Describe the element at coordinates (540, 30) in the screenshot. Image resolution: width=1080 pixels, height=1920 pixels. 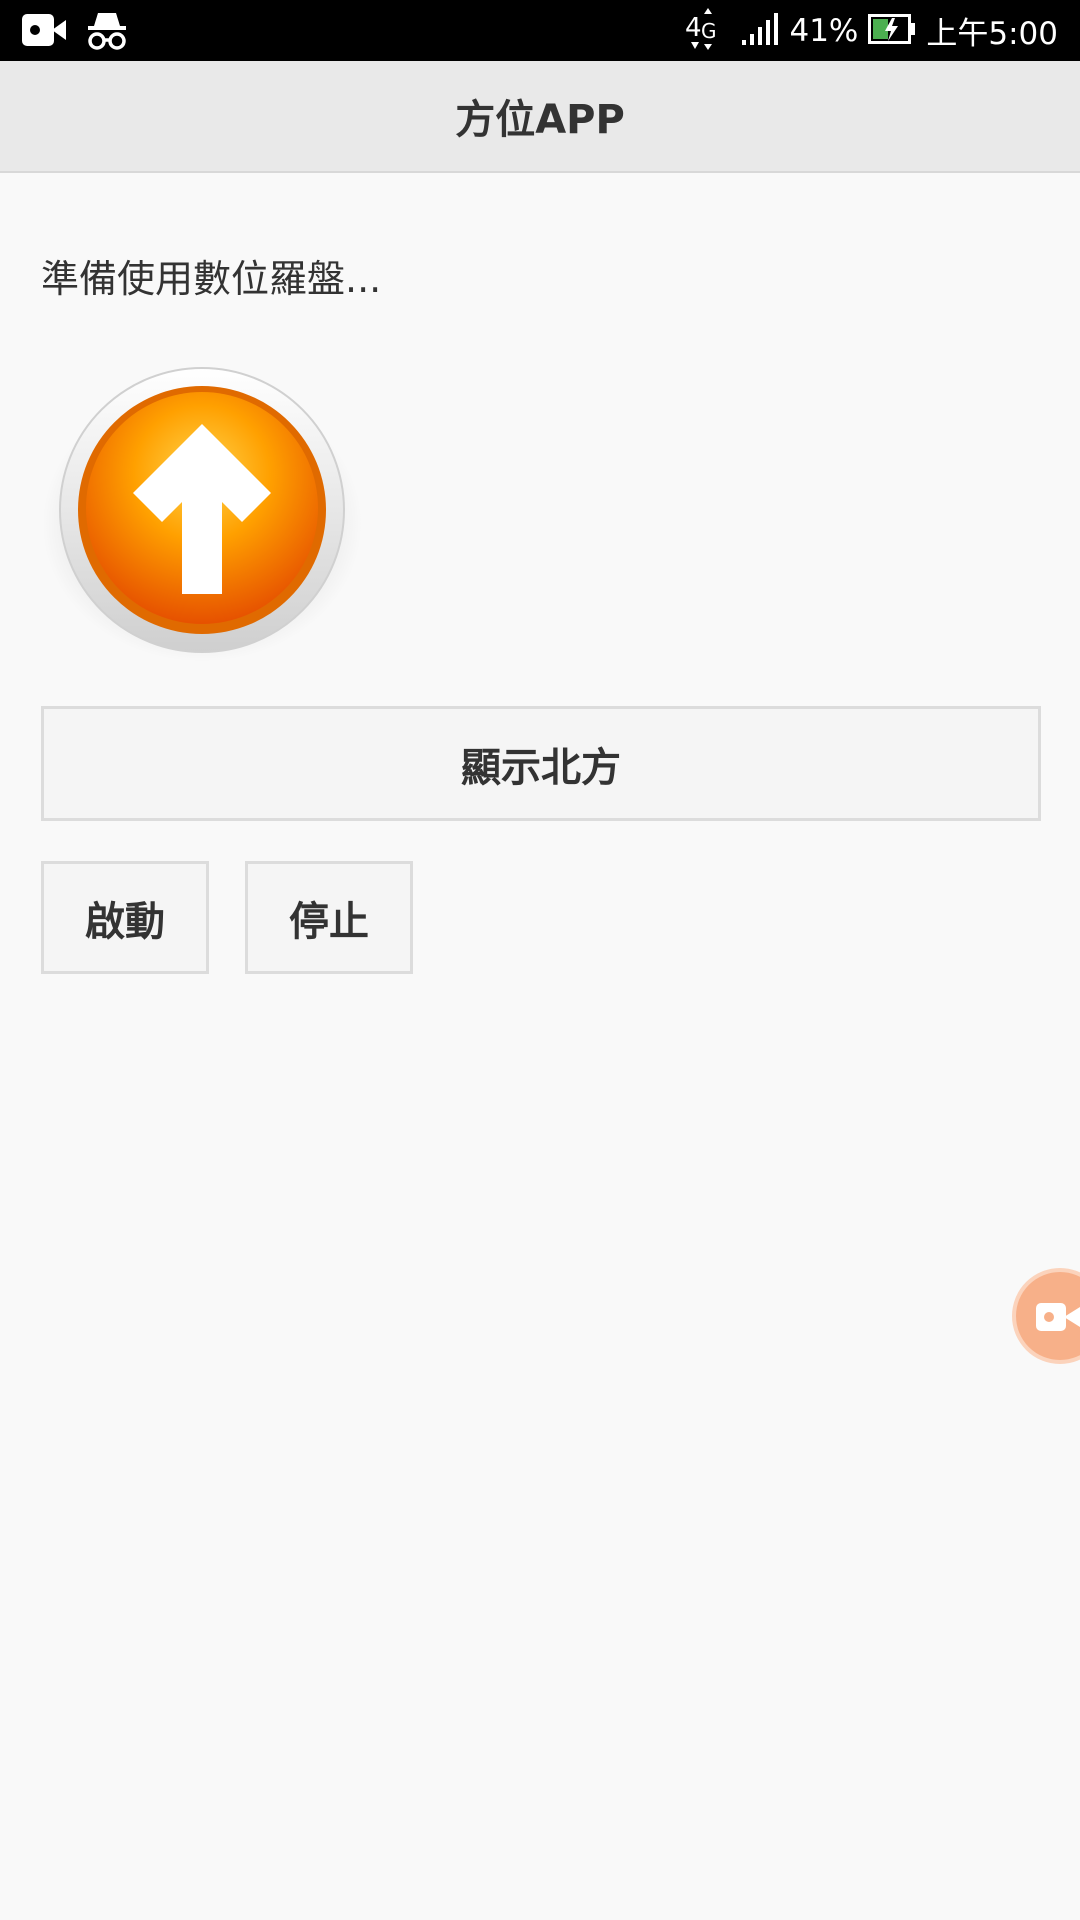
I see `status-bar: 4 G 41% 上午5:00` at that location.